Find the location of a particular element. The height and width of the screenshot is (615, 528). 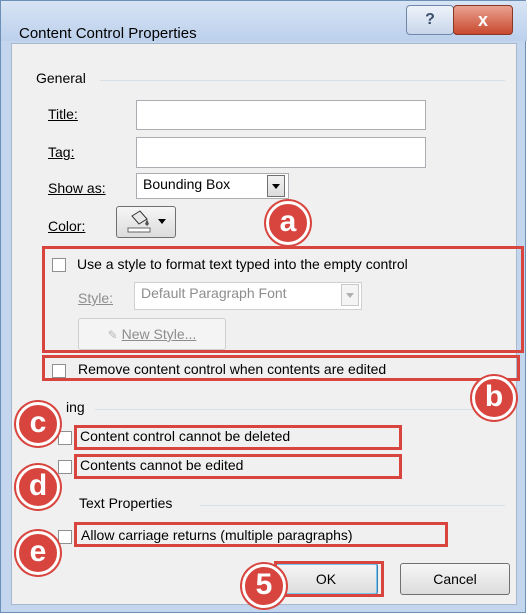

locking-group-divider is located at coordinates (300, 409).